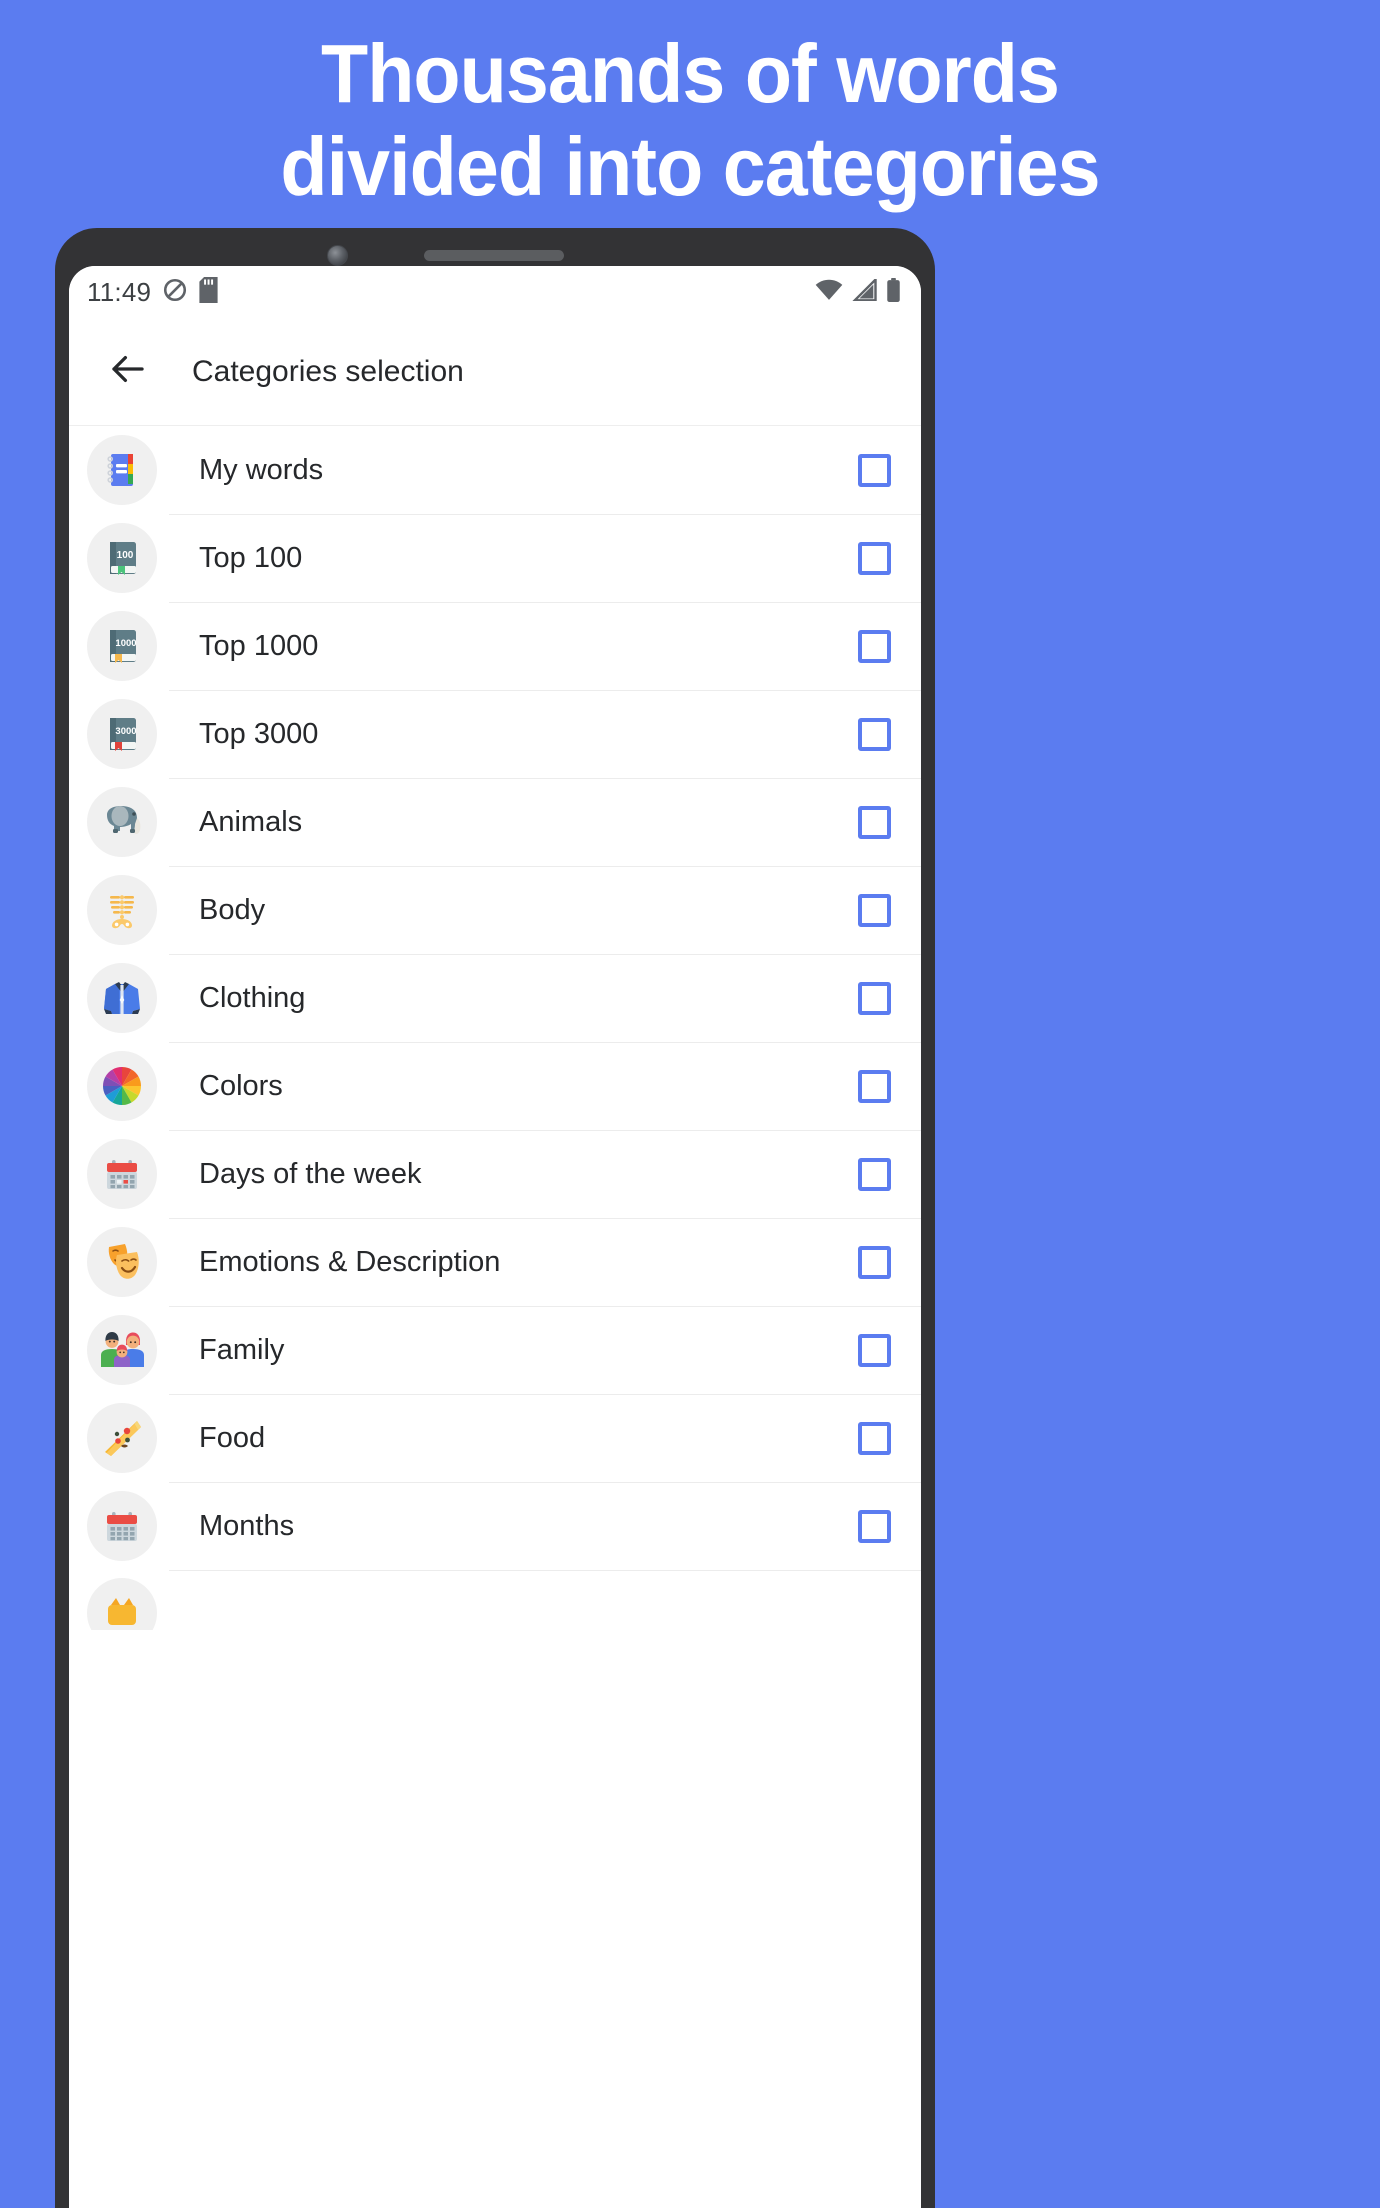 This screenshot has height=2208, width=1380. Describe the element at coordinates (122, 1174) in the screenshot. I see `calendar-icon` at that location.